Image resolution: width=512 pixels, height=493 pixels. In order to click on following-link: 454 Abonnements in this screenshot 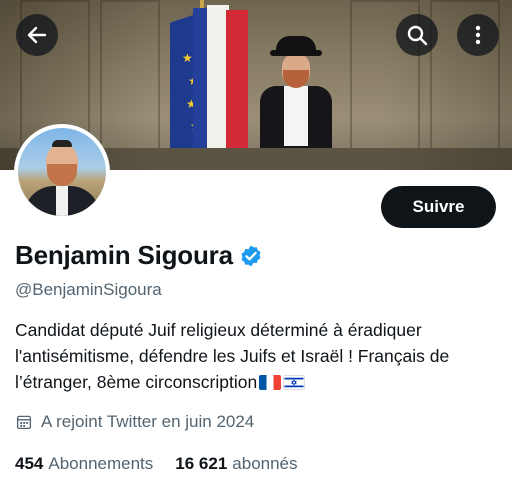, I will do `click(84, 464)`.